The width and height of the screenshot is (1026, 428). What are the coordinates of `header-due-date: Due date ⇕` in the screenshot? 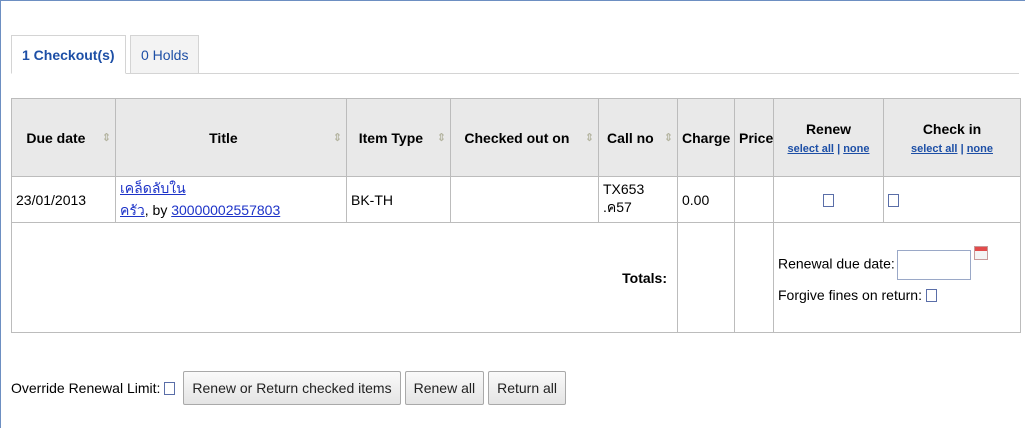 It's located at (63, 137).